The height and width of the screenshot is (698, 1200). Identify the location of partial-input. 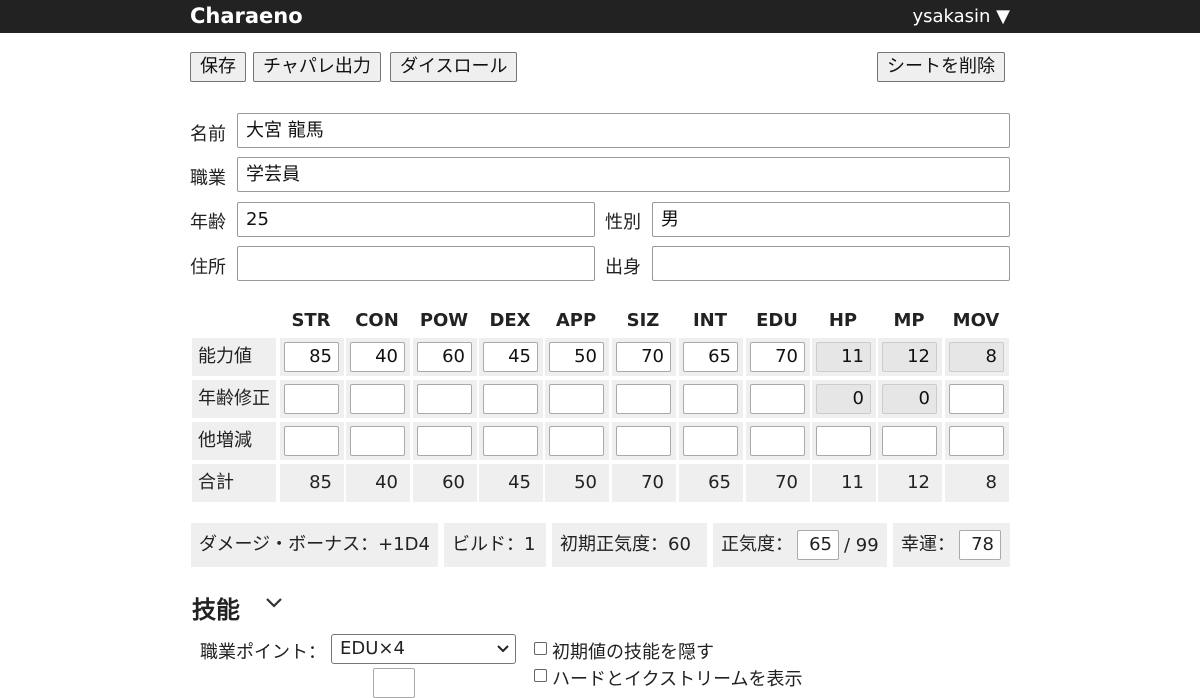
(394, 683).